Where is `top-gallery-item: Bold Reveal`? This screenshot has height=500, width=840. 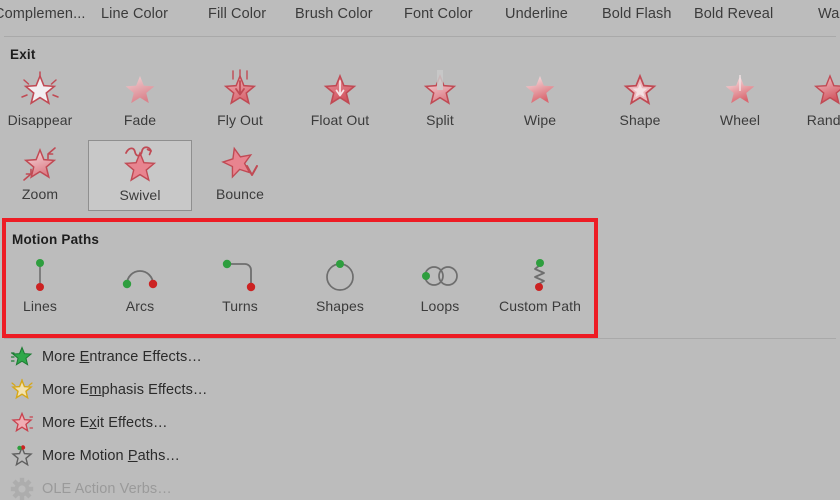
top-gallery-item: Bold Reveal is located at coordinates (733, 14).